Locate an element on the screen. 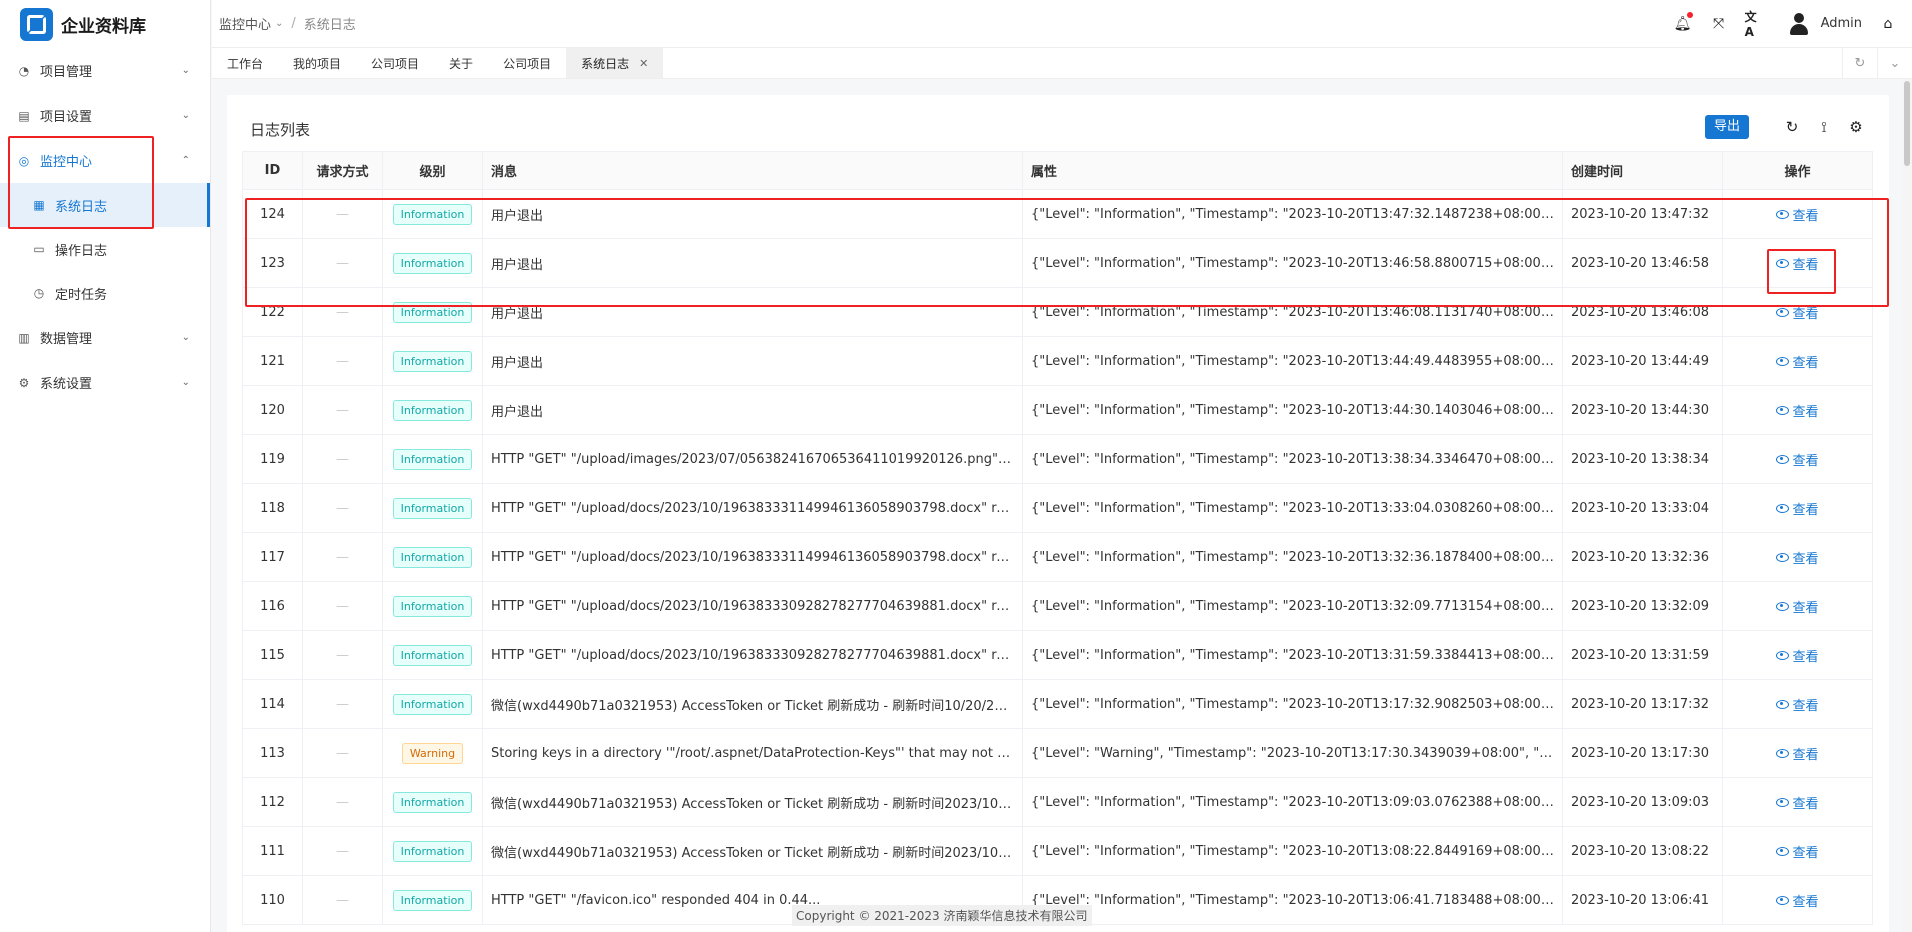  column-header-message: 消息 is located at coordinates (752, 170).